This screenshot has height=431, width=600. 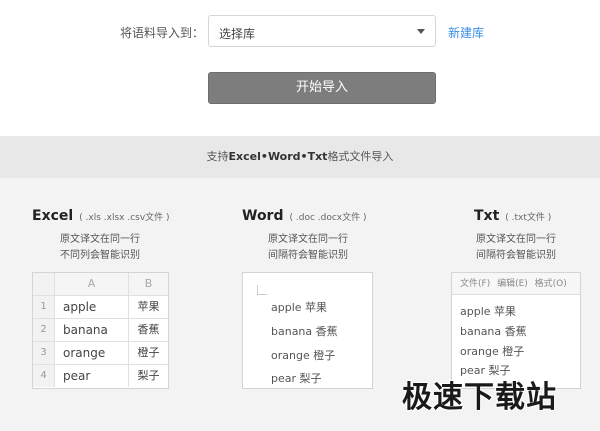 I want to click on word-description: 原文译文在同一行 间隔符会智能识别, so click(x=308, y=248).